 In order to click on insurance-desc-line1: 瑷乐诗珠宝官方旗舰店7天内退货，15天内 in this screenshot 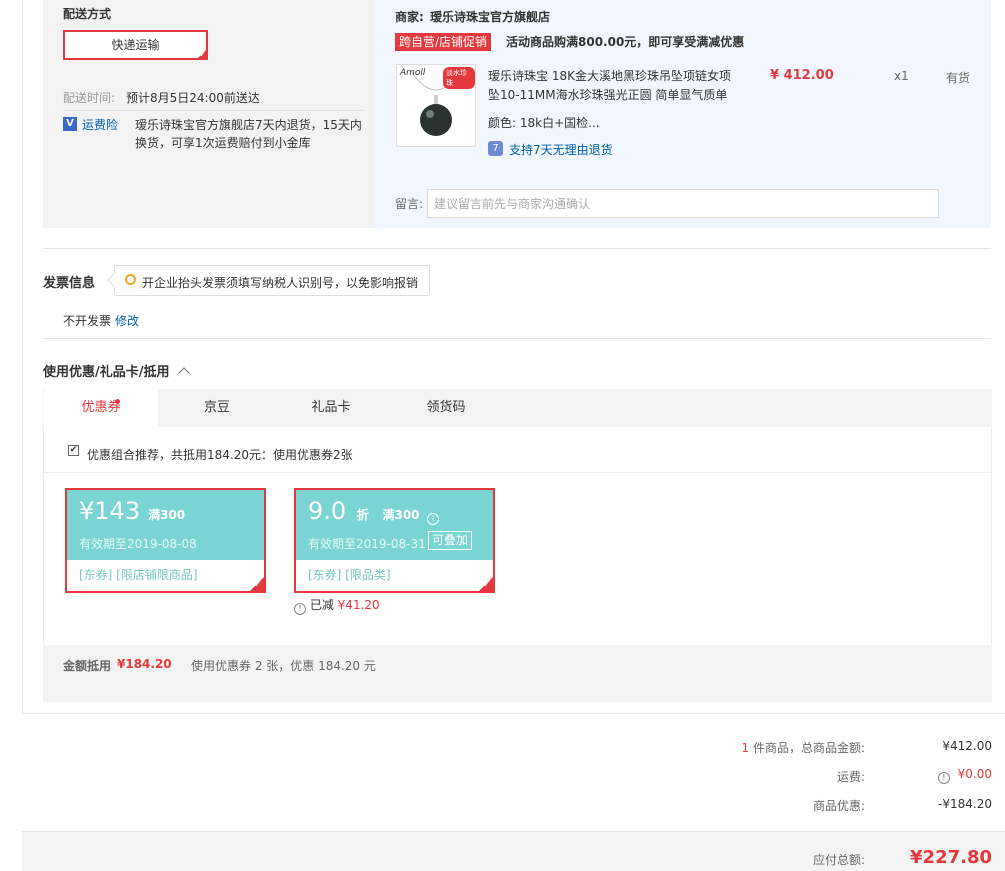, I will do `click(248, 125)`.